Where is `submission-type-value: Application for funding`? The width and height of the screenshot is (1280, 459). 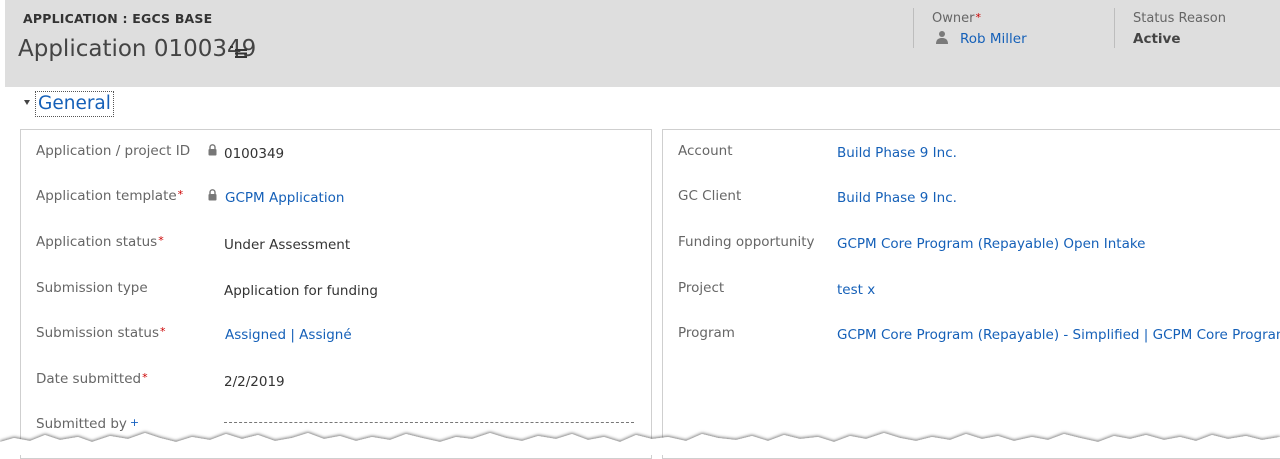 submission-type-value: Application for funding is located at coordinates (301, 291).